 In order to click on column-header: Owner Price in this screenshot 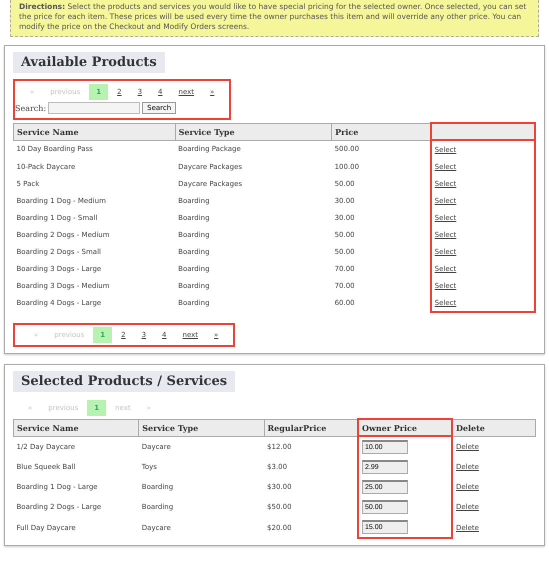, I will do `click(405, 427)`.